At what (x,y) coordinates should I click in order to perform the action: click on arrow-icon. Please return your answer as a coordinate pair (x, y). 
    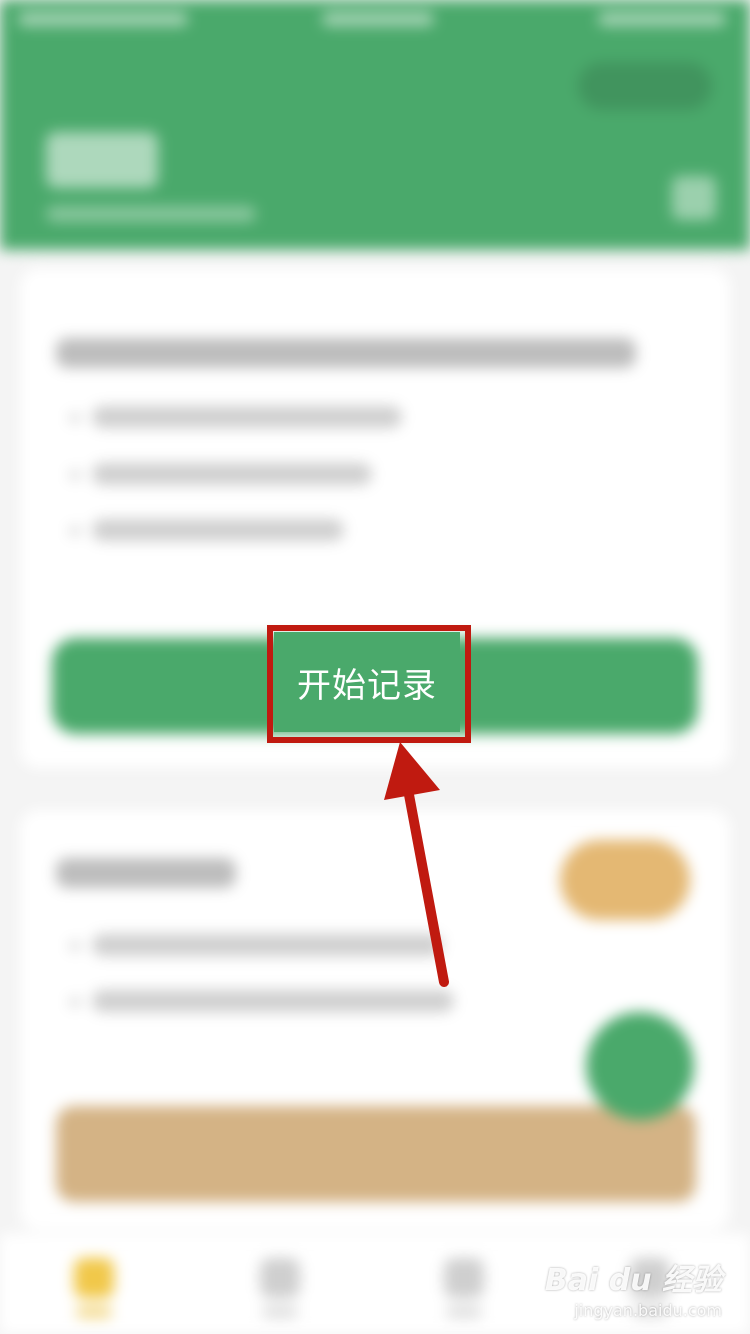
    Looking at the image, I should click on (416, 864).